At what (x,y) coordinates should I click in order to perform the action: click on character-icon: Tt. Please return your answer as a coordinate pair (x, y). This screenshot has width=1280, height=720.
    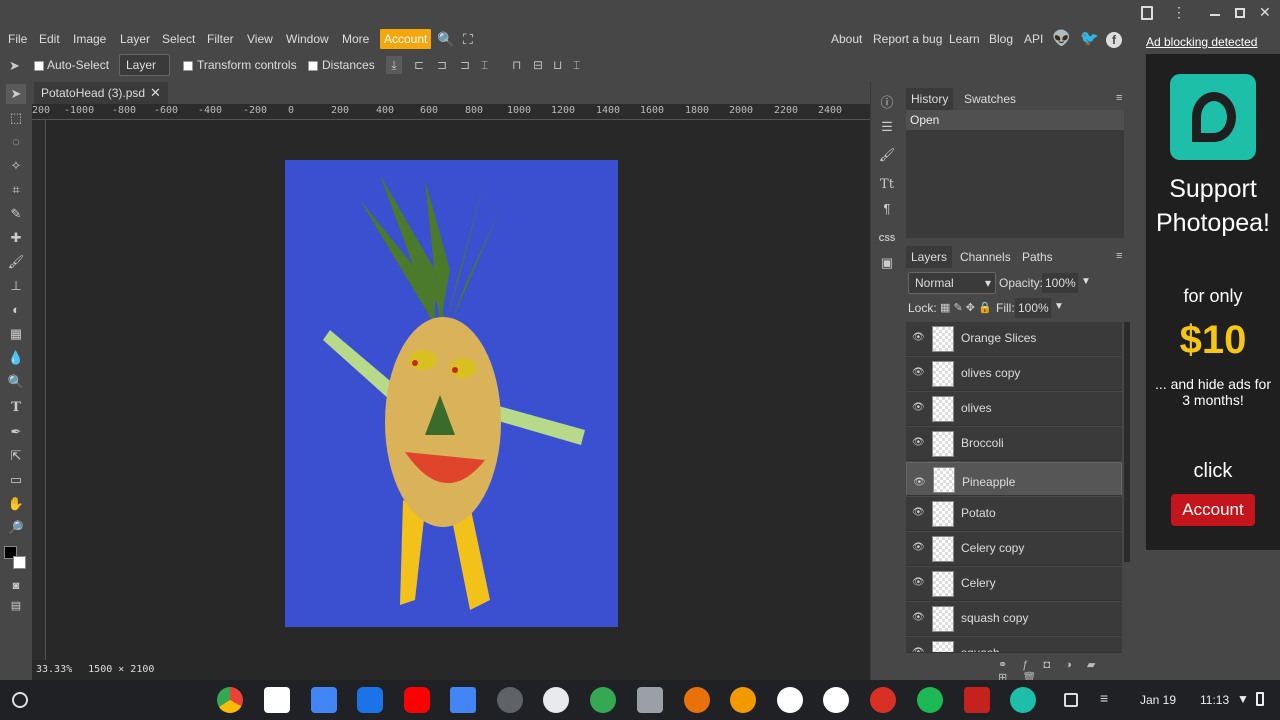
    Looking at the image, I should click on (887, 185).